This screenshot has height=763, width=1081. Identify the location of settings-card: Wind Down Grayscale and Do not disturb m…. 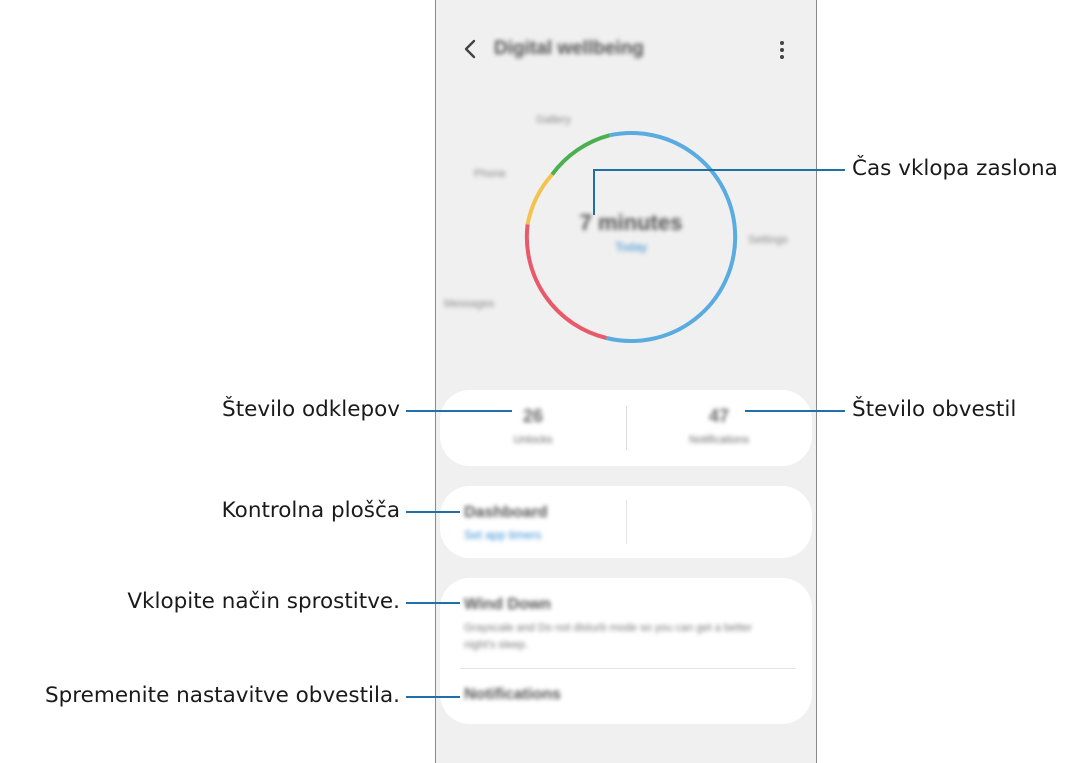
(626, 651).